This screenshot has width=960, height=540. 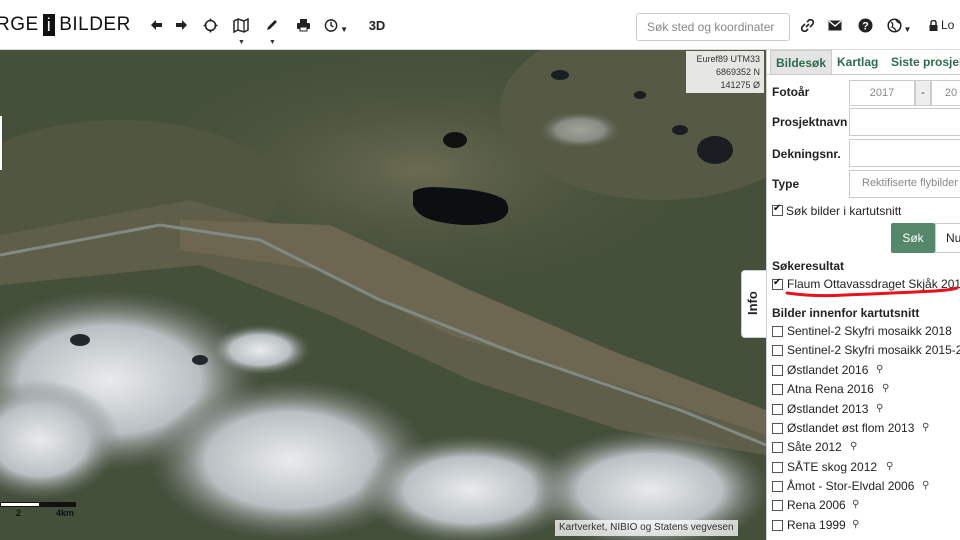 What do you see at coordinates (894, 25) in the screenshot?
I see `globe-icon` at bounding box center [894, 25].